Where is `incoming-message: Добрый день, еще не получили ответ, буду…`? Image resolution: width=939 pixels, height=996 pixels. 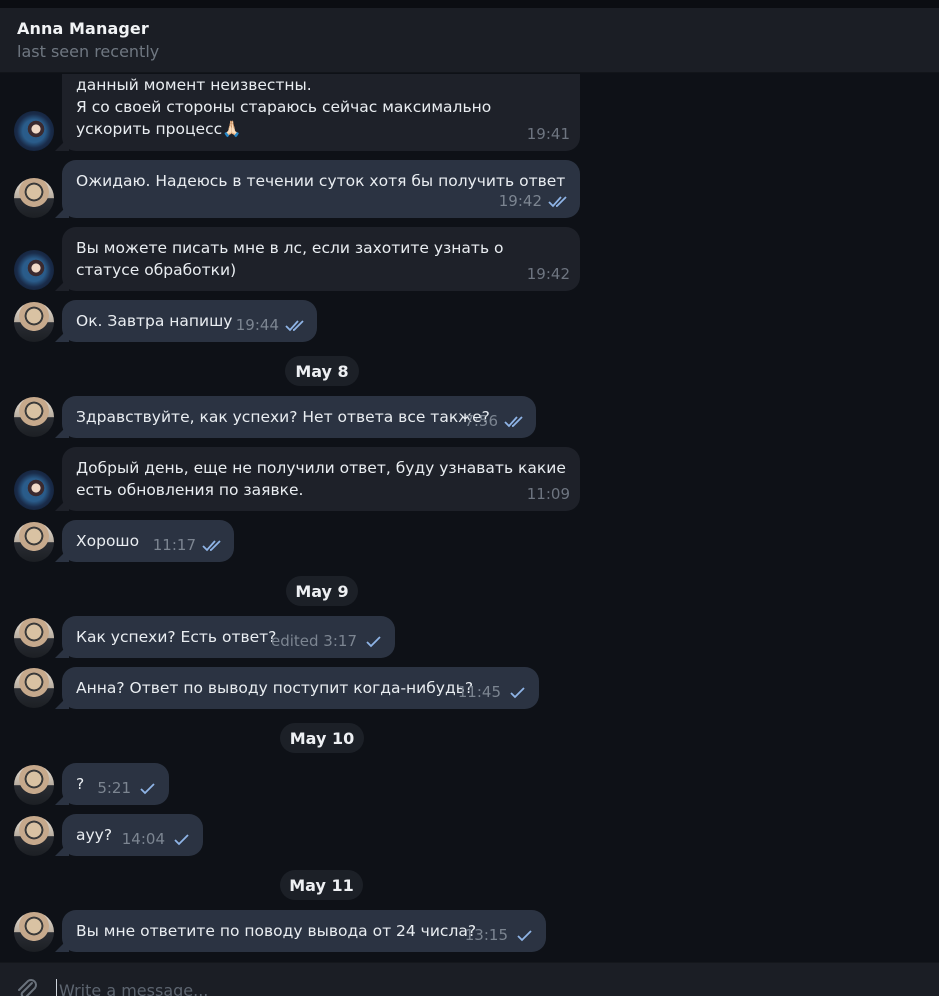
incoming-message: Добрый день, еще не получили ответ, буду… is located at coordinates (321, 479).